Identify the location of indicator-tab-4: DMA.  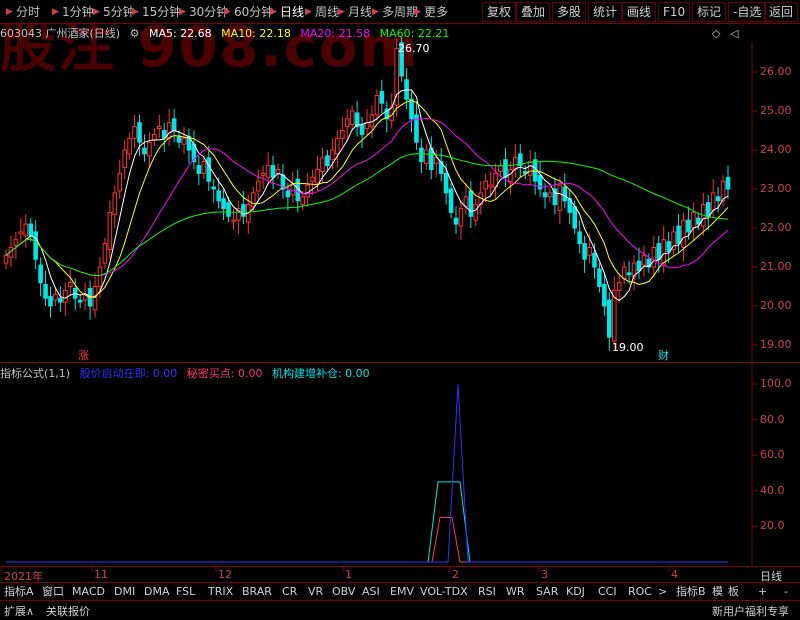
(157, 592).